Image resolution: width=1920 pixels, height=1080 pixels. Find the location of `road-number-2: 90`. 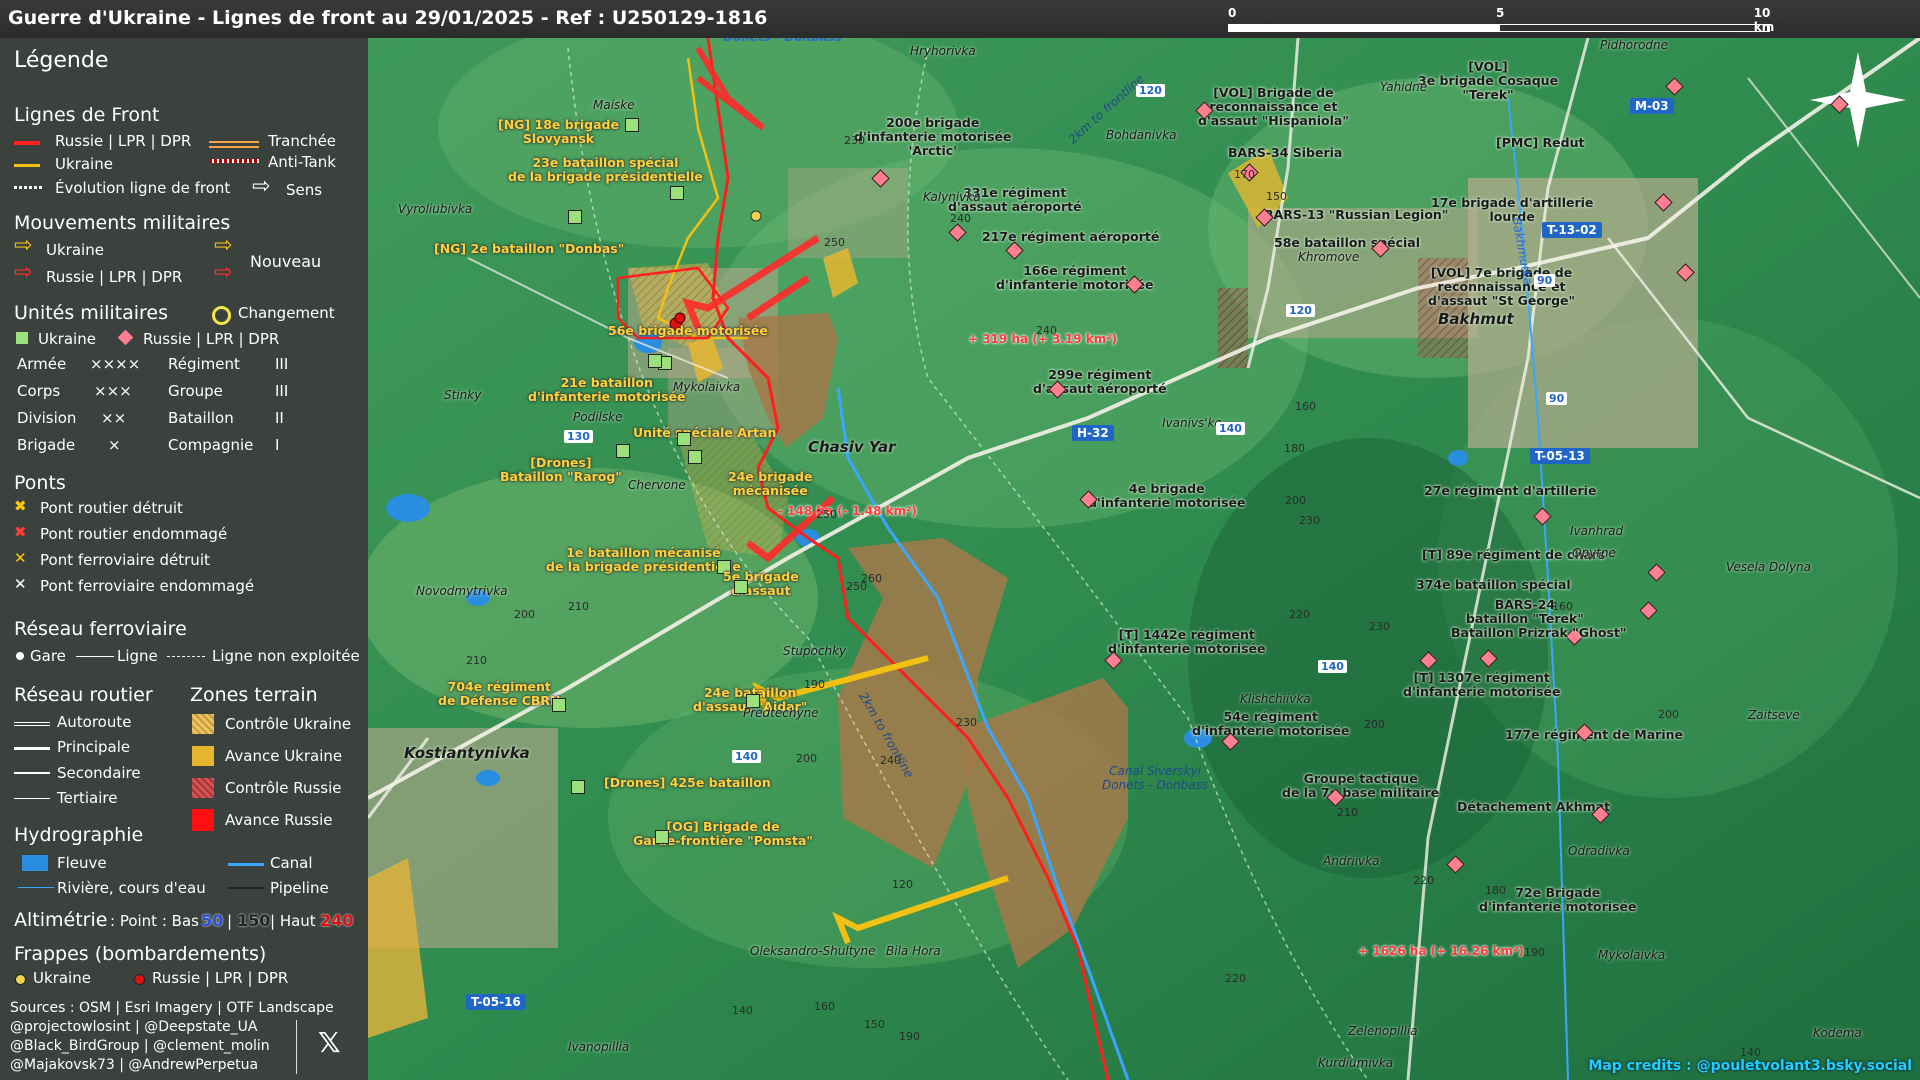

road-number-2: 90 is located at coordinates (1557, 398).